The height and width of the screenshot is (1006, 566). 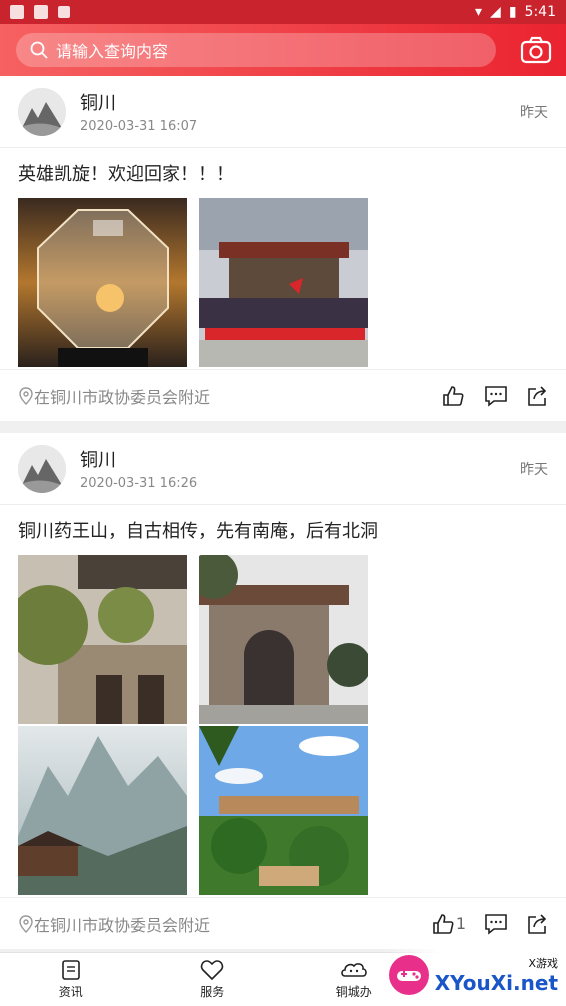 I want to click on top-header: 请输入查询内容, so click(x=283, y=50).